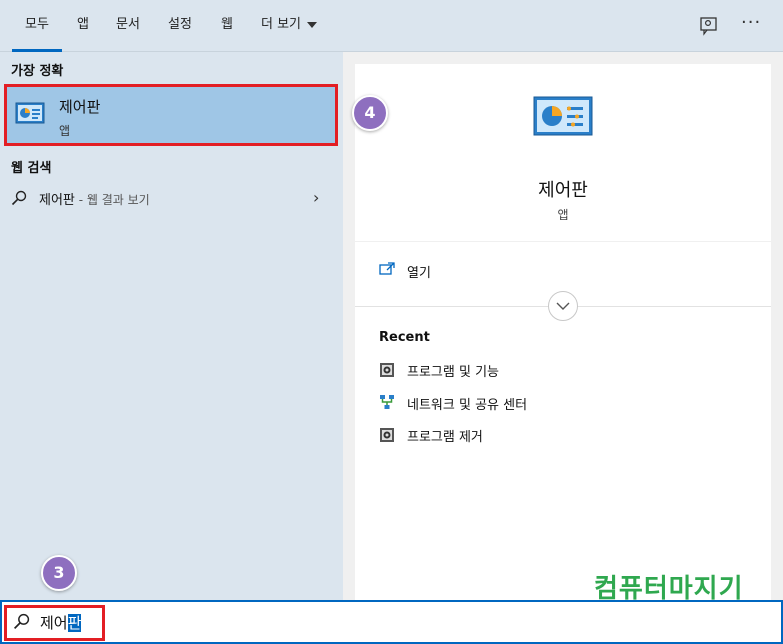 This screenshot has width=783, height=644. Describe the element at coordinates (467, 405) in the screenshot. I see `recent-item-label: 네트워크 및 공유 센터` at that location.